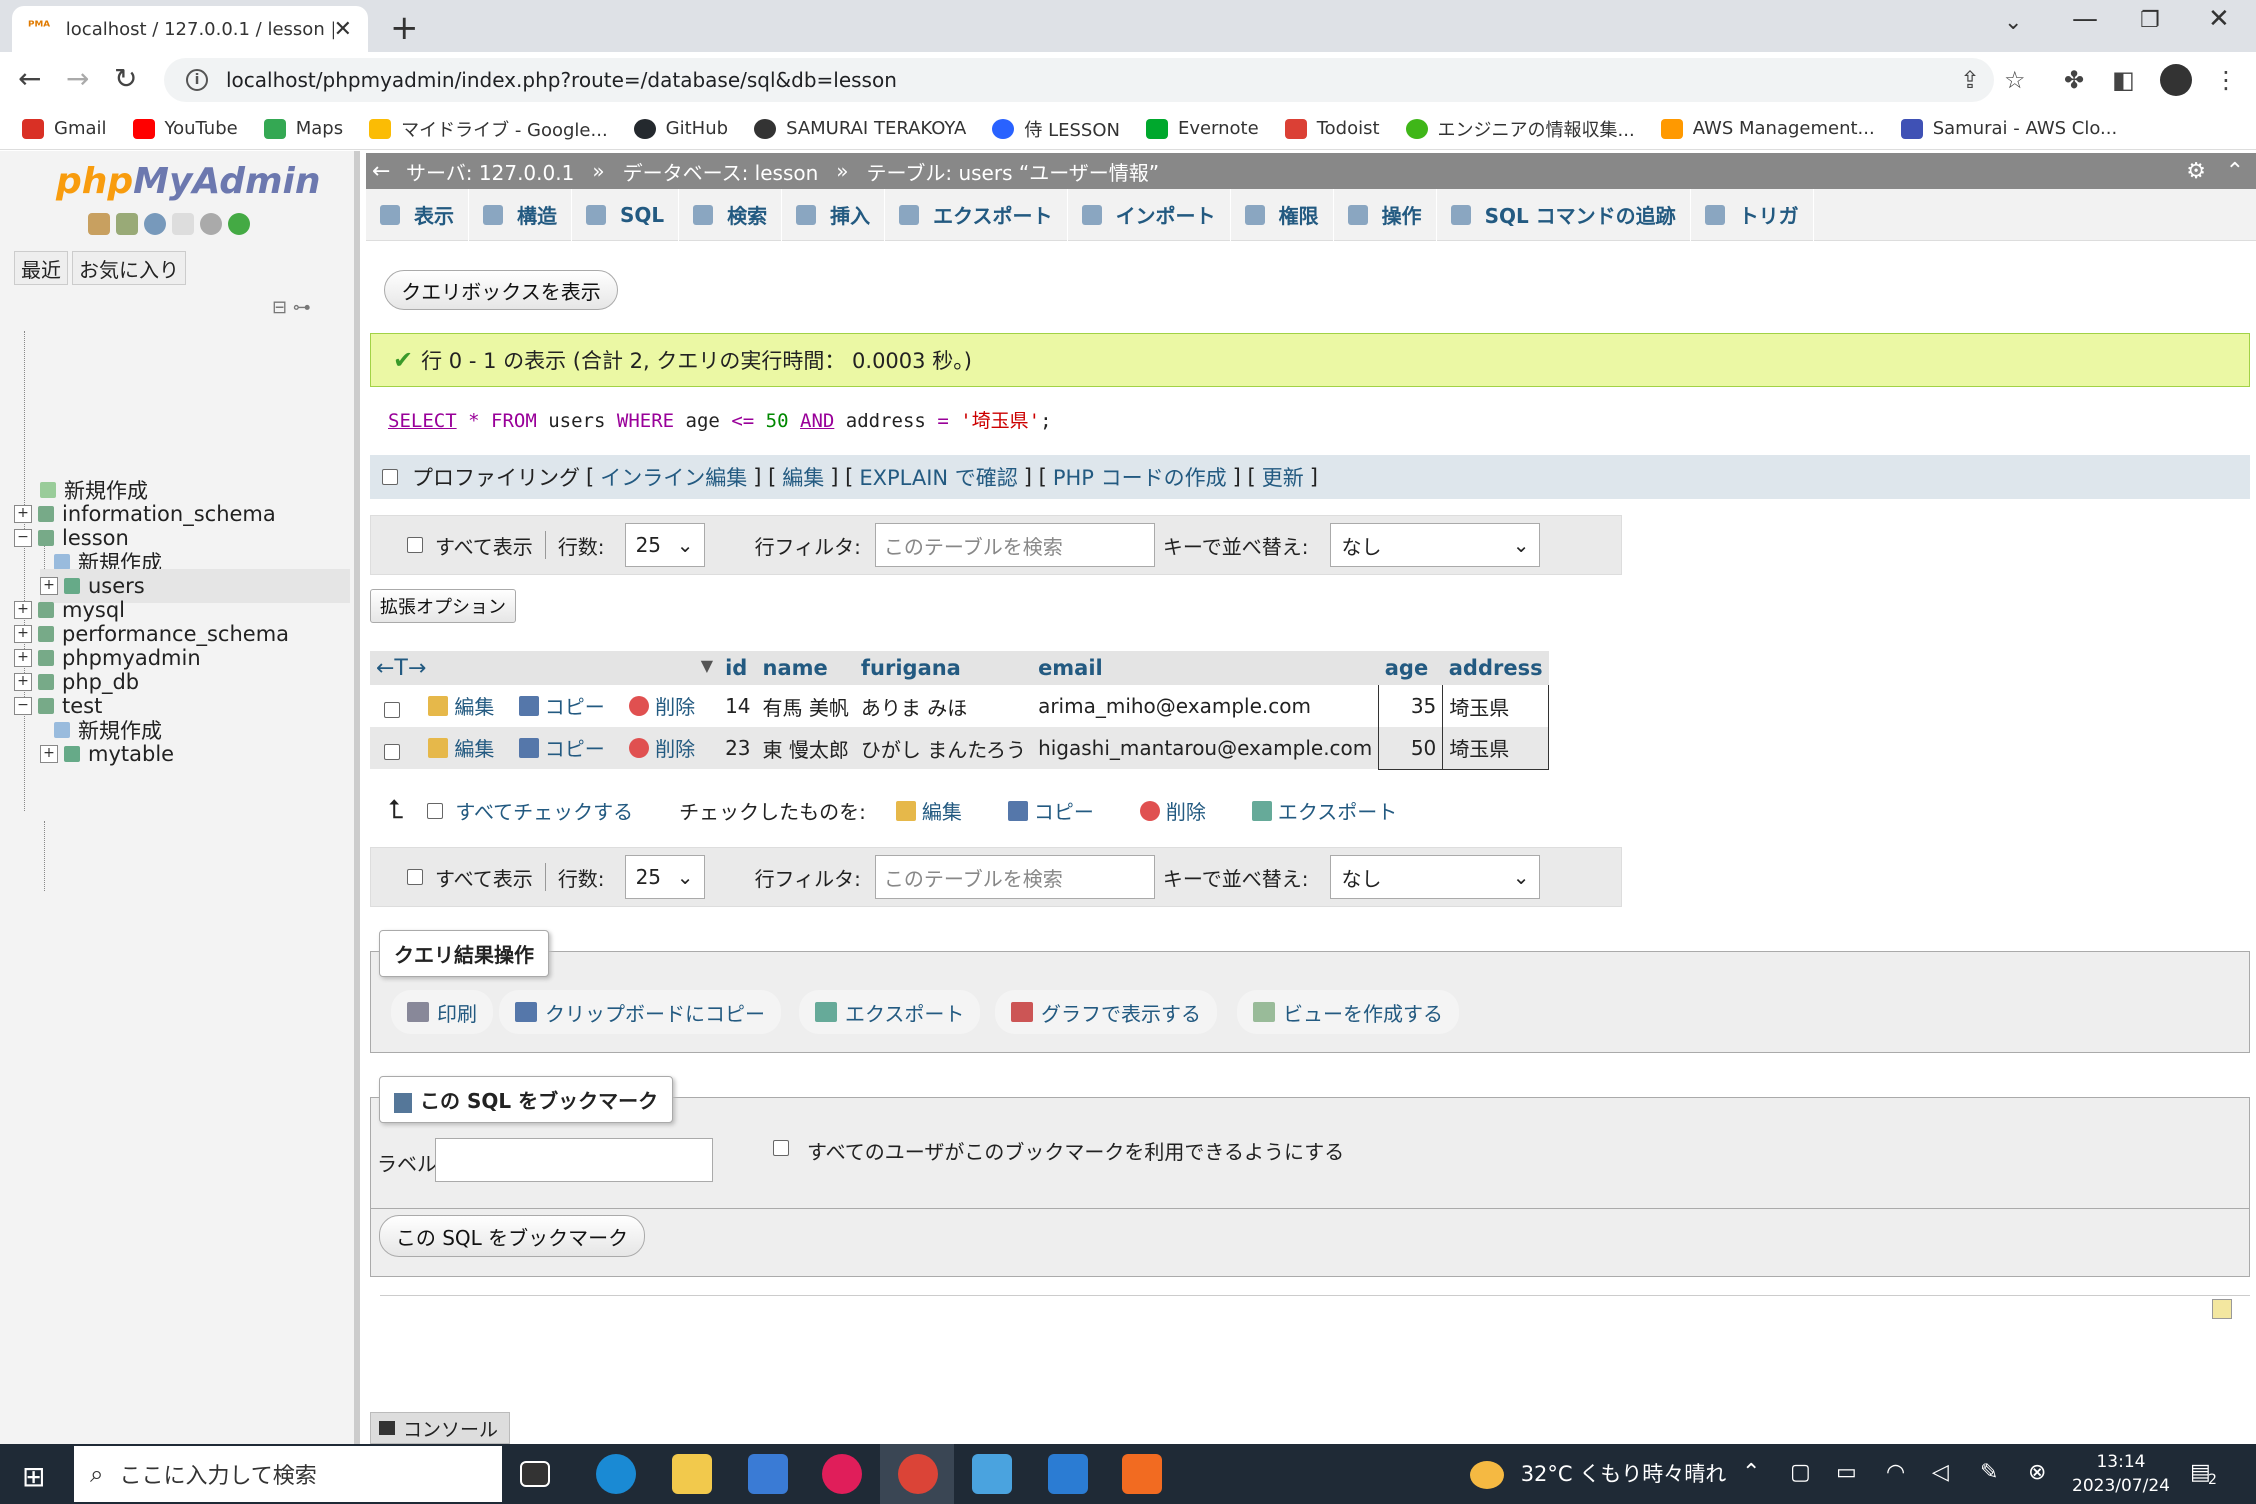 The image size is (2256, 1504). What do you see at coordinates (520, 214) in the screenshot?
I see `tab-structure: 構造` at bounding box center [520, 214].